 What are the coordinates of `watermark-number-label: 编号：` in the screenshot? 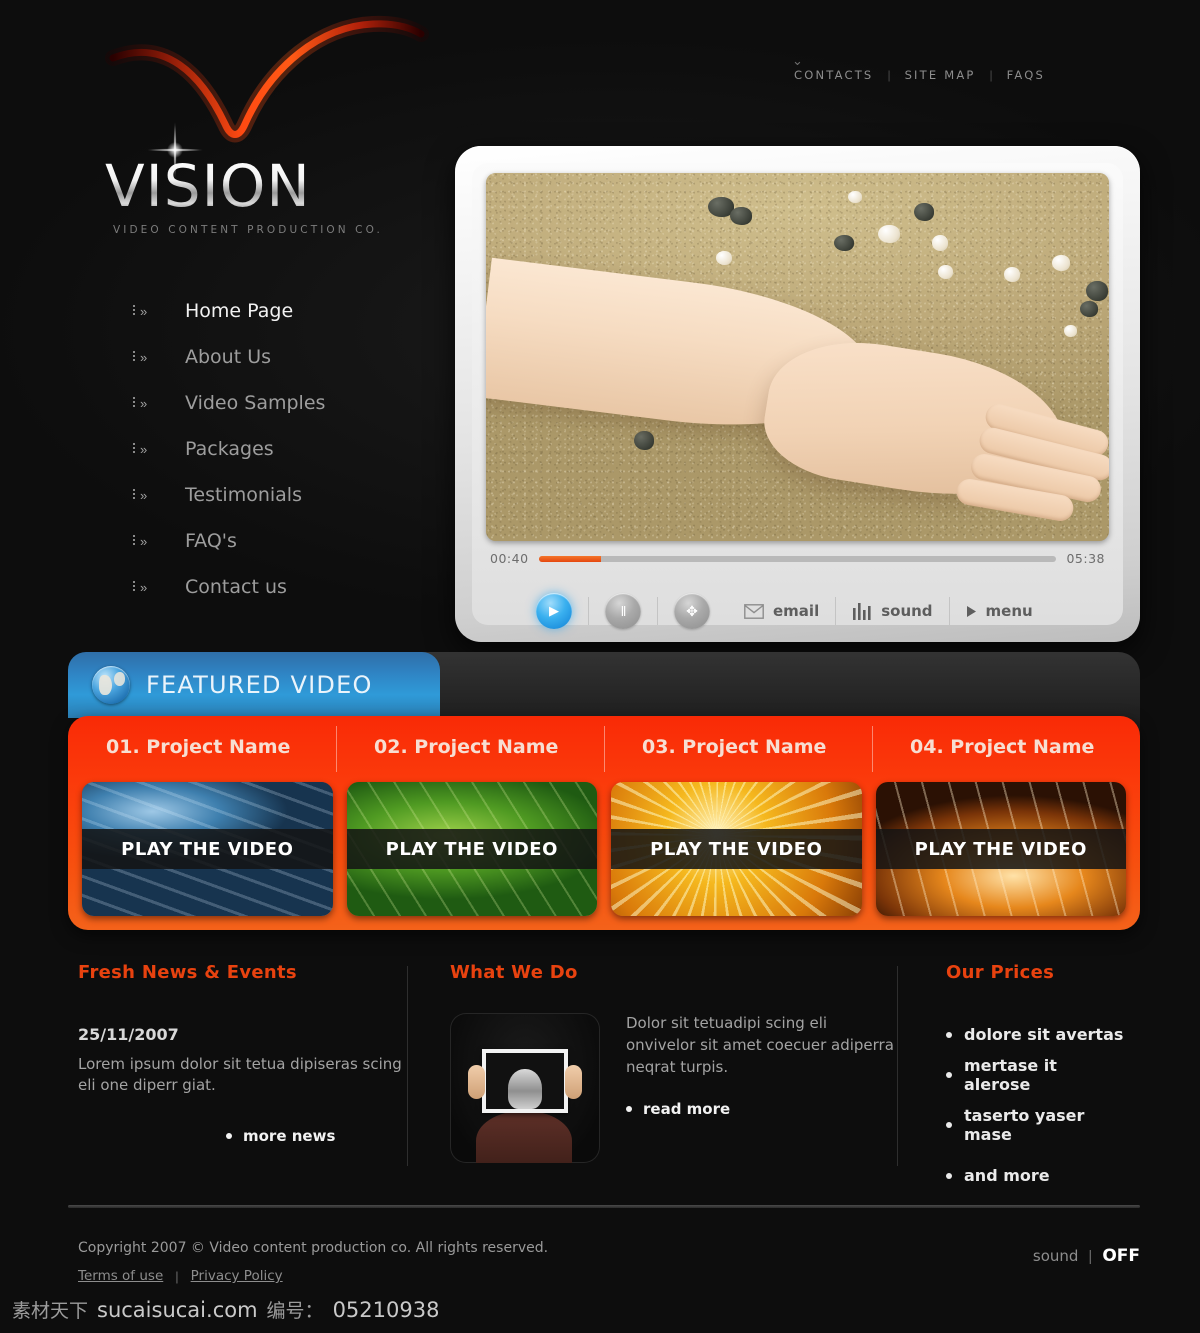 It's located at (295, 1311).